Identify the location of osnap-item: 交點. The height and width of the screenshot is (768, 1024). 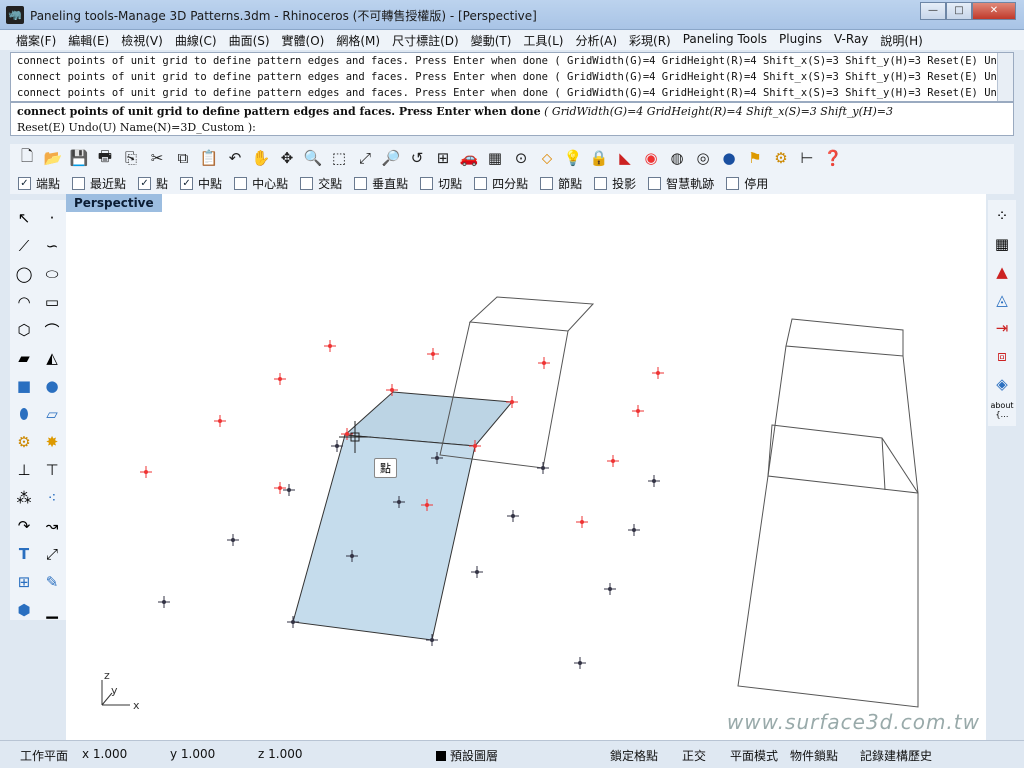
(321, 183).